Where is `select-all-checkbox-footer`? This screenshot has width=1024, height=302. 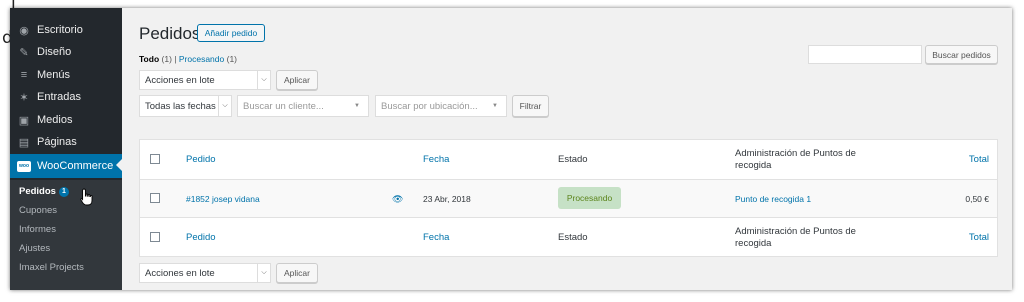 select-all-checkbox-footer is located at coordinates (155, 237).